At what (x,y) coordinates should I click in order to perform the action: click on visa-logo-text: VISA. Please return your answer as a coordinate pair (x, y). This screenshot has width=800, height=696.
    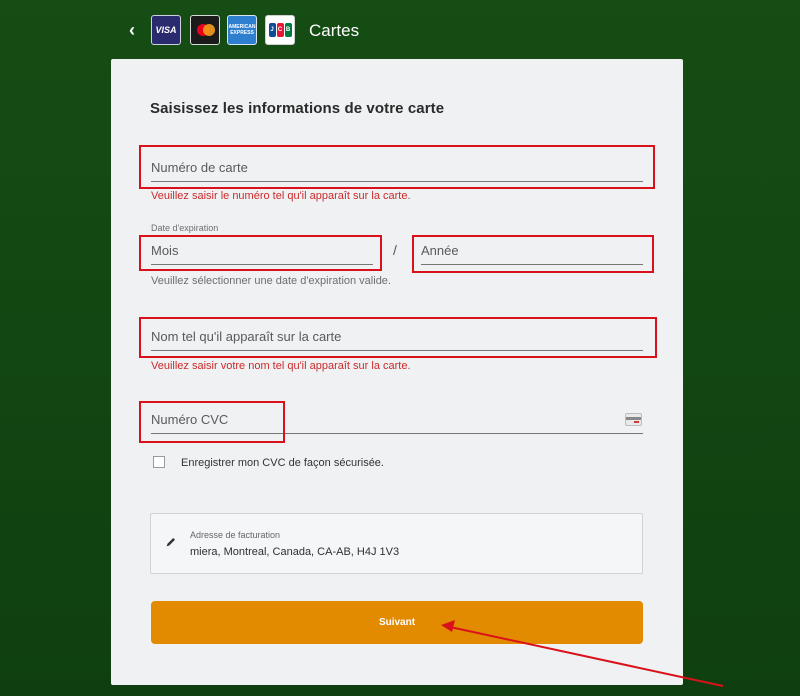
    Looking at the image, I should click on (166, 30).